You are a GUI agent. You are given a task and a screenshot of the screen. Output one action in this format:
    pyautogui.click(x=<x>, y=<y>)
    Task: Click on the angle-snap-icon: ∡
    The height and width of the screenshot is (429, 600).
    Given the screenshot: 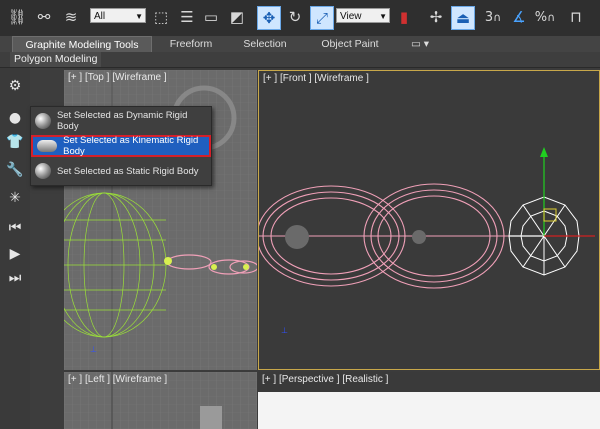 What is the action you would take?
    pyautogui.click(x=519, y=17)
    